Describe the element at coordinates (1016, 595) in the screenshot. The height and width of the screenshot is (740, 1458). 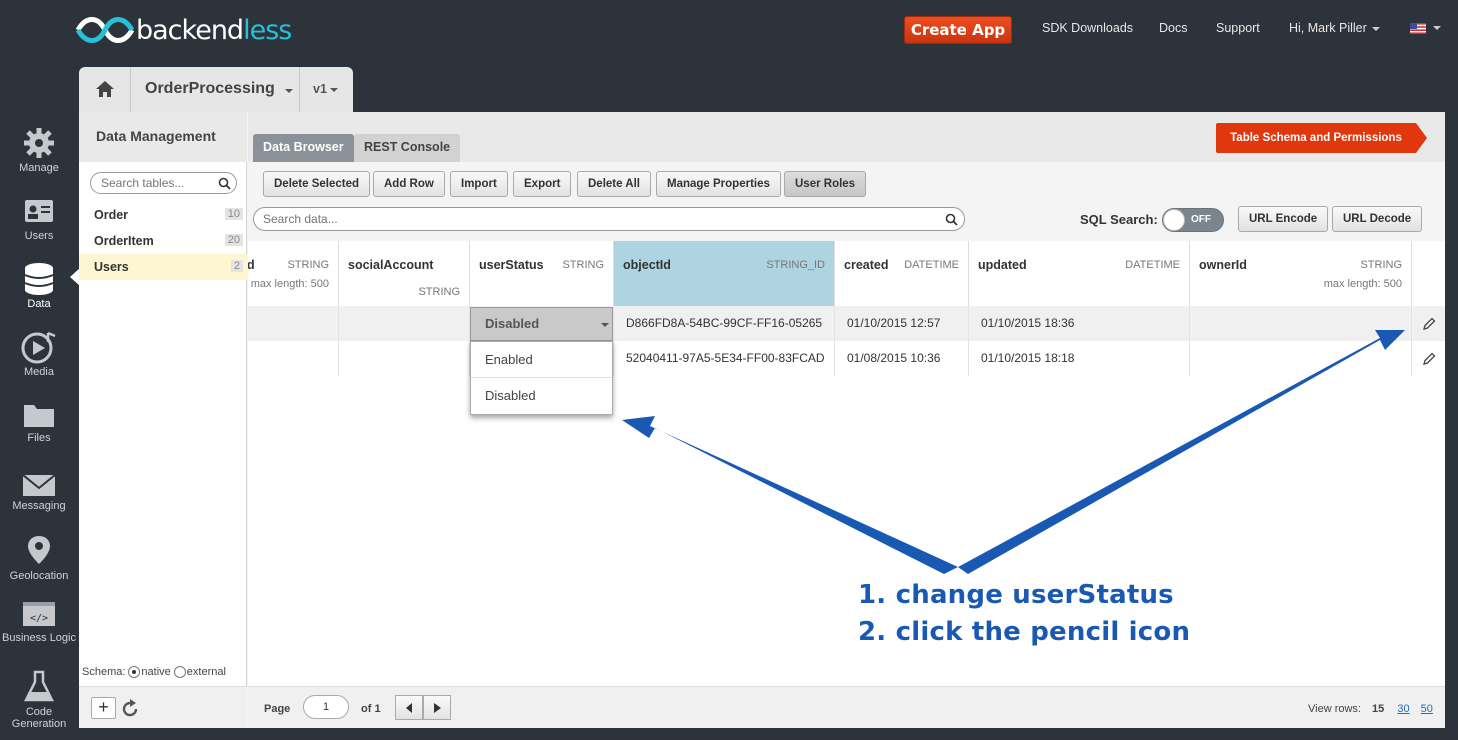
I see `annotation-step-1: 1. change userStatus` at that location.